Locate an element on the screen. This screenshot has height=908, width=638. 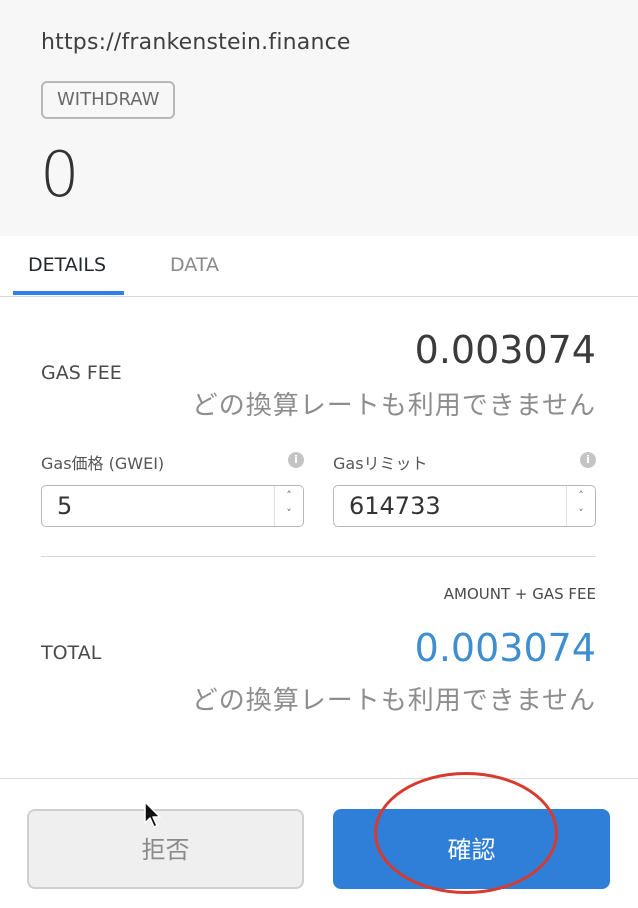
tab-bar: DETAILS DATA is located at coordinates (319, 266).